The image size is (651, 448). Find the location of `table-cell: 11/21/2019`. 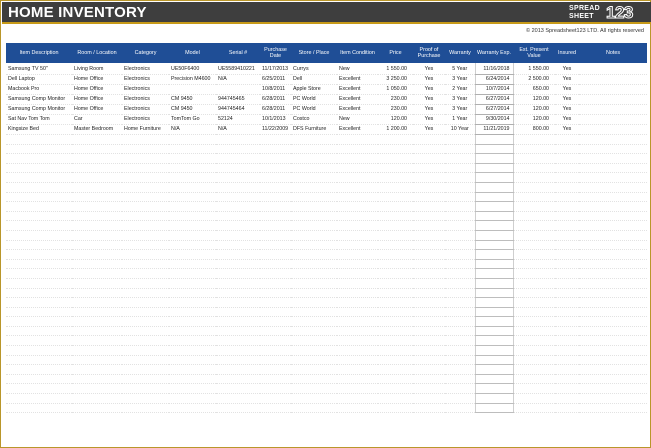

table-cell: 11/21/2019 is located at coordinates (494, 129).